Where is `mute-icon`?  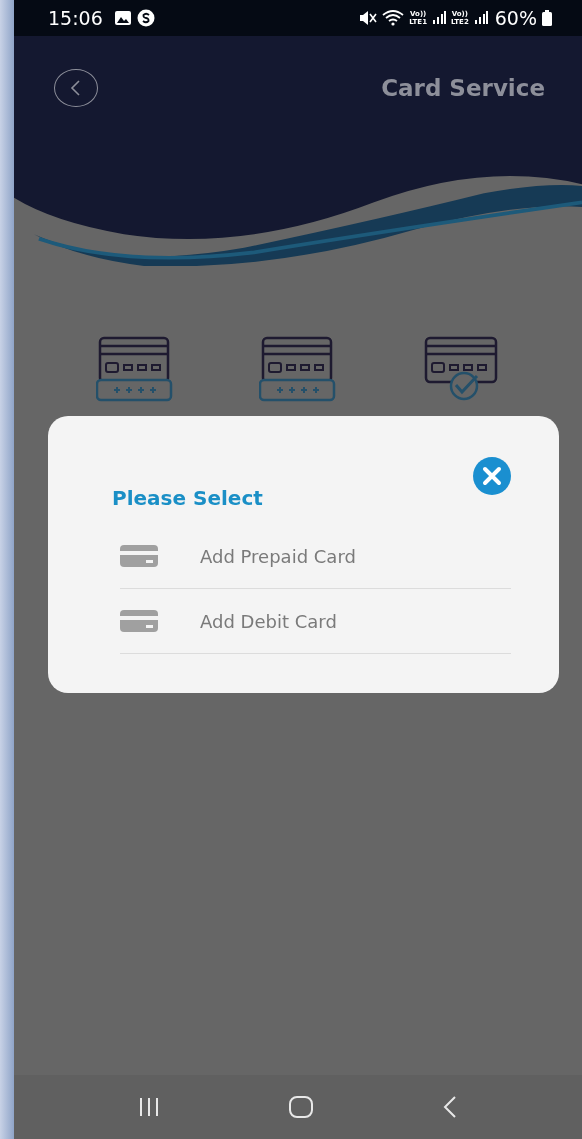
mute-icon is located at coordinates (368, 18).